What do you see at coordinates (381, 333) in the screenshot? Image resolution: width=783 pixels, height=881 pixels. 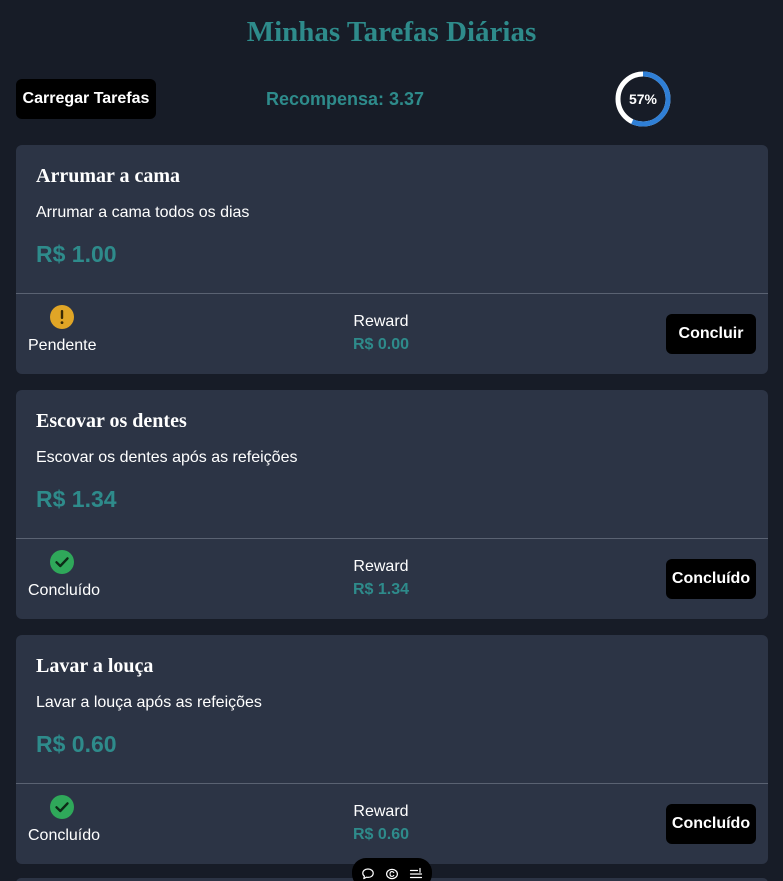 I see `task-reward: Reward R$ 0.00` at bounding box center [381, 333].